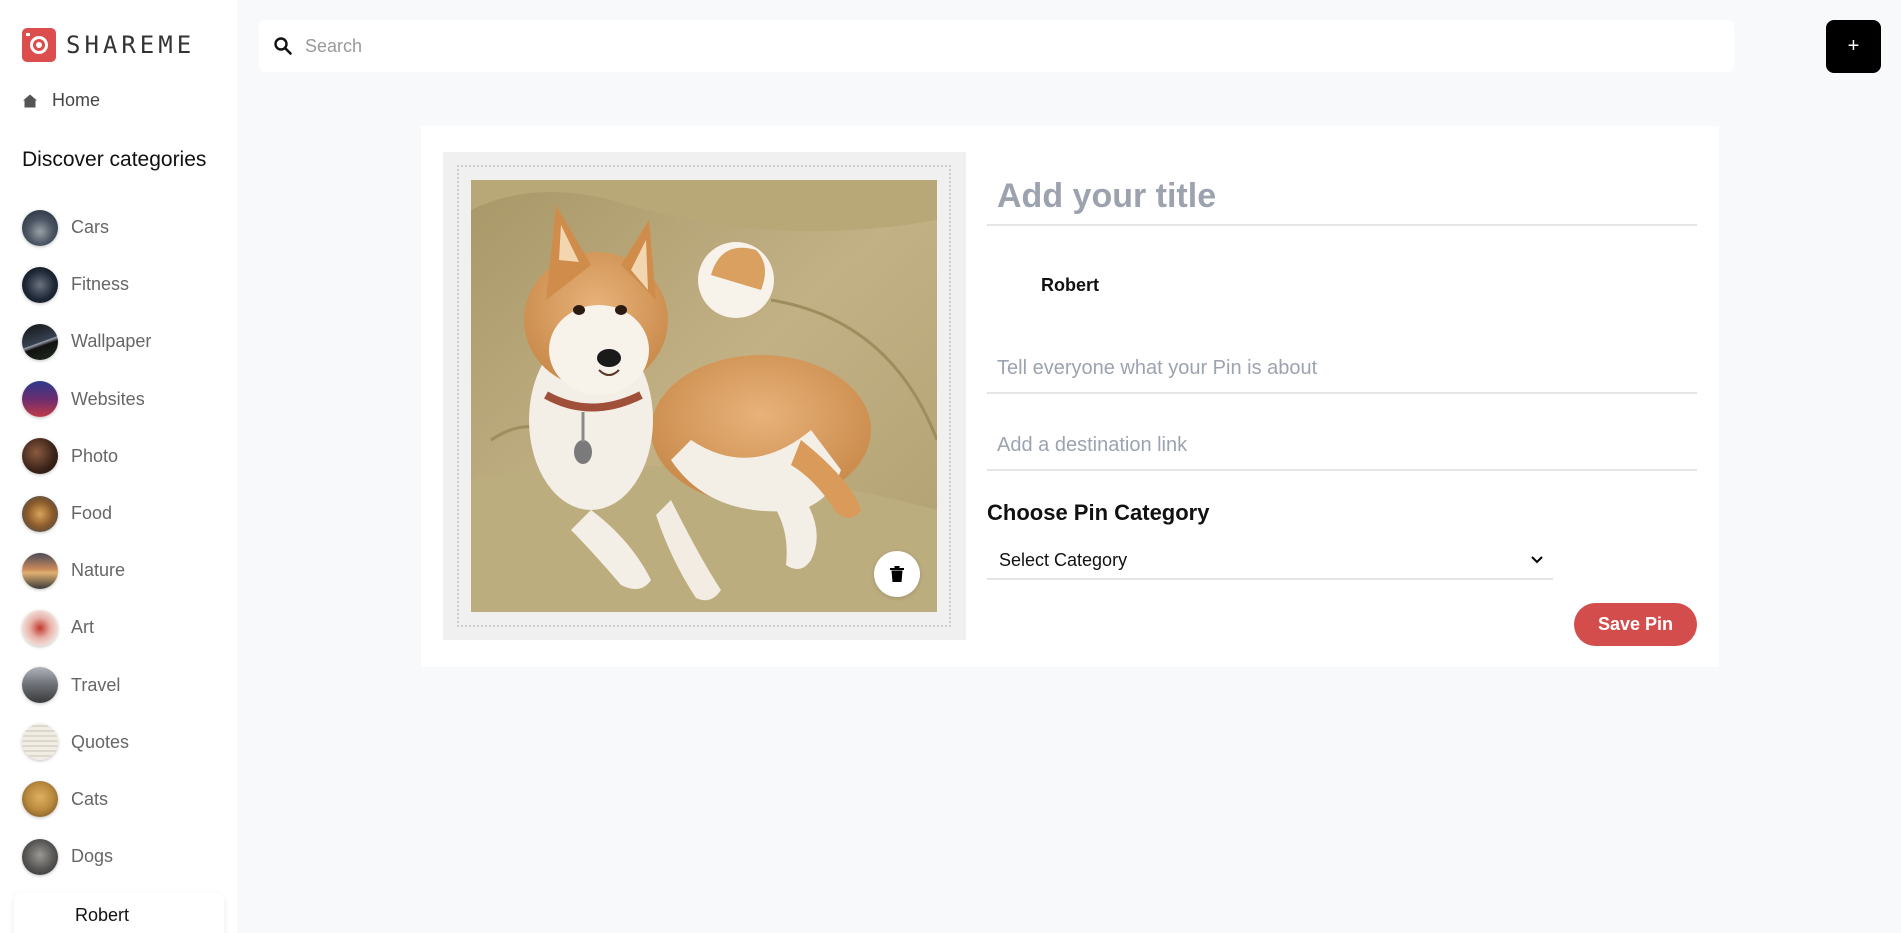 This screenshot has width=1901, height=933. I want to click on user-profile-link: Robert, so click(119, 913).